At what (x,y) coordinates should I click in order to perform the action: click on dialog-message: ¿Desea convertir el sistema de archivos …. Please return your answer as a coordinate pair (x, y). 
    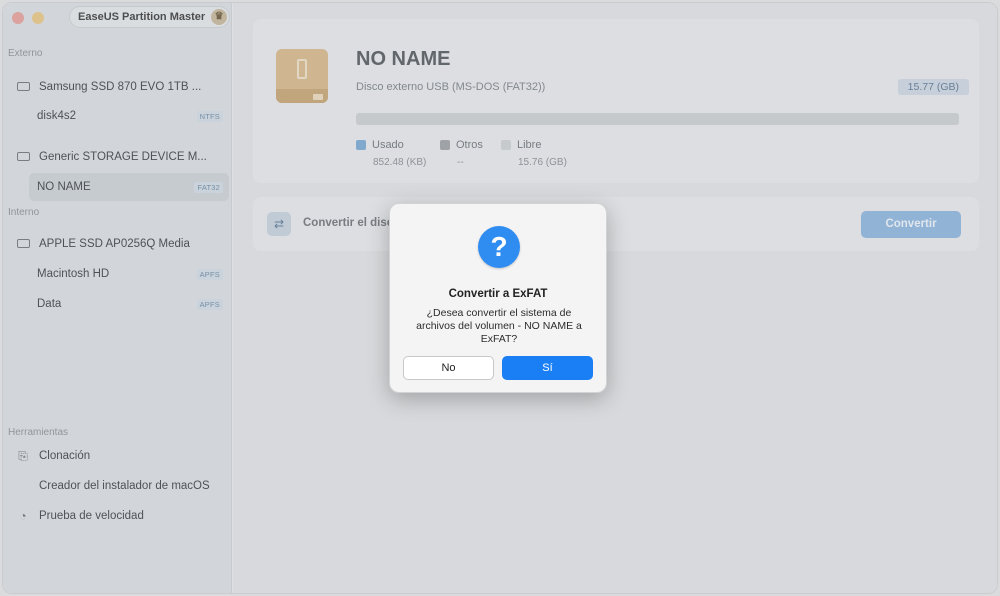
    Looking at the image, I should click on (499, 326).